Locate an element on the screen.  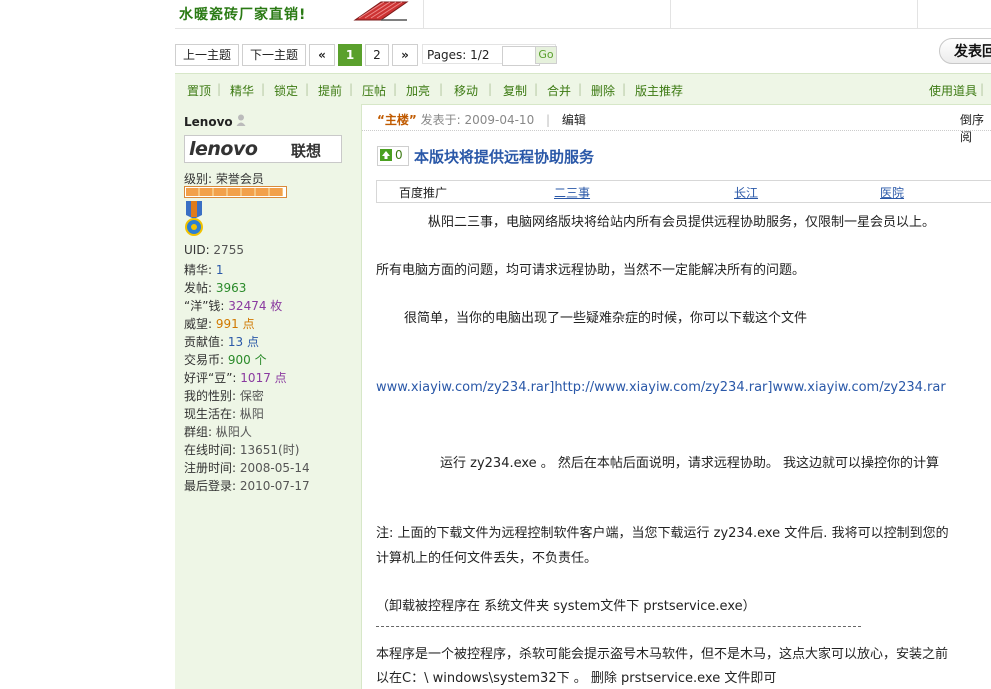
user-stat-value: 3963 is located at coordinates (231, 288).